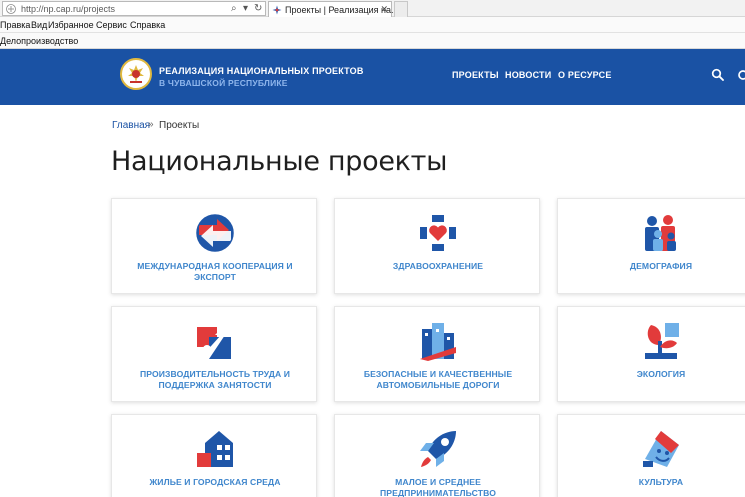 The image size is (745, 497). I want to click on project-card-international-cooperation: МЕЖДУНАРОДНАЯ КООПЕРАЦИЯ И ЭКСПОРТ, so click(214, 246).